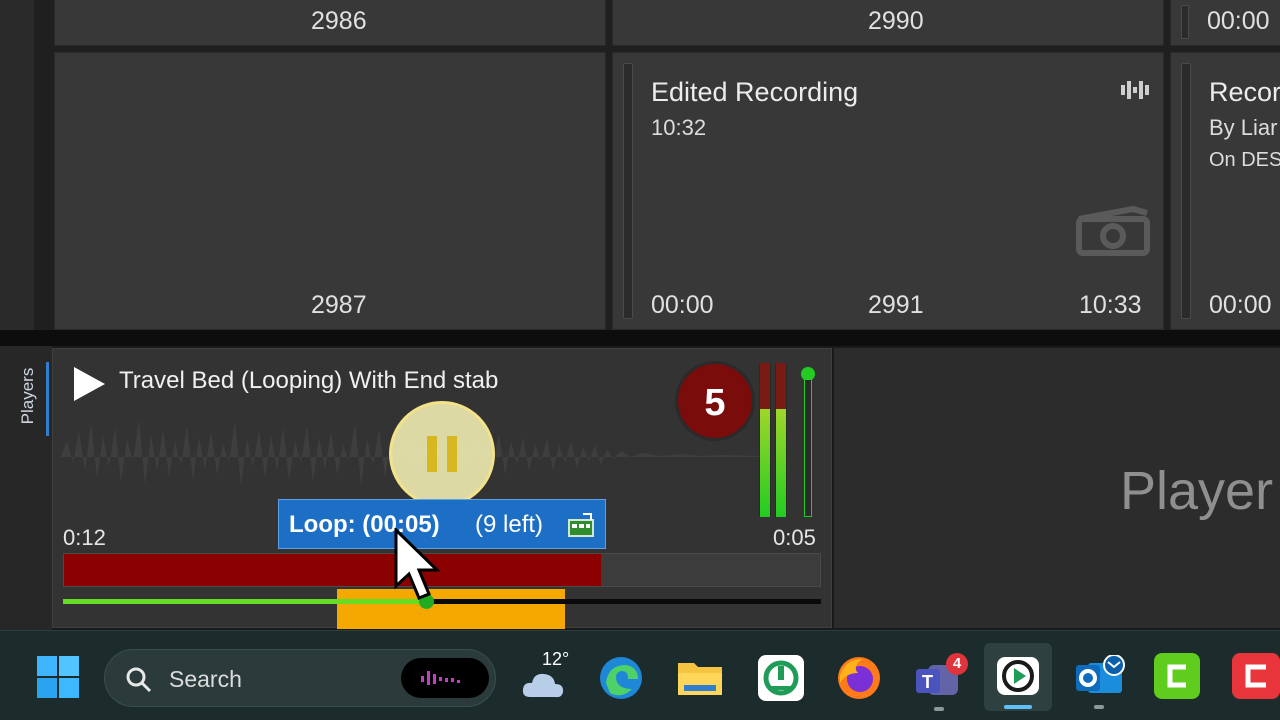  Describe the element at coordinates (1244, 160) in the screenshot. I see `cart-location: On DES` at that location.